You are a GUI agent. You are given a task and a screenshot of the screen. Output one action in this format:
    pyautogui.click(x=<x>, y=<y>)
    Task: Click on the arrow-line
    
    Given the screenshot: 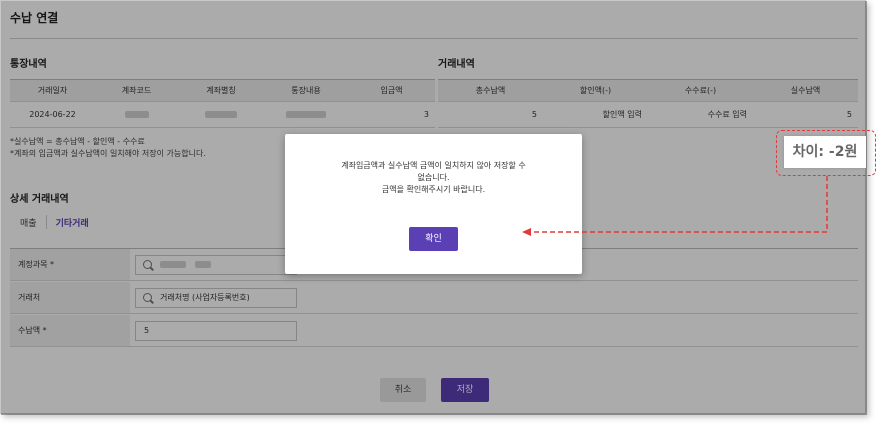 What is the action you would take?
    pyautogui.click(x=679, y=204)
    